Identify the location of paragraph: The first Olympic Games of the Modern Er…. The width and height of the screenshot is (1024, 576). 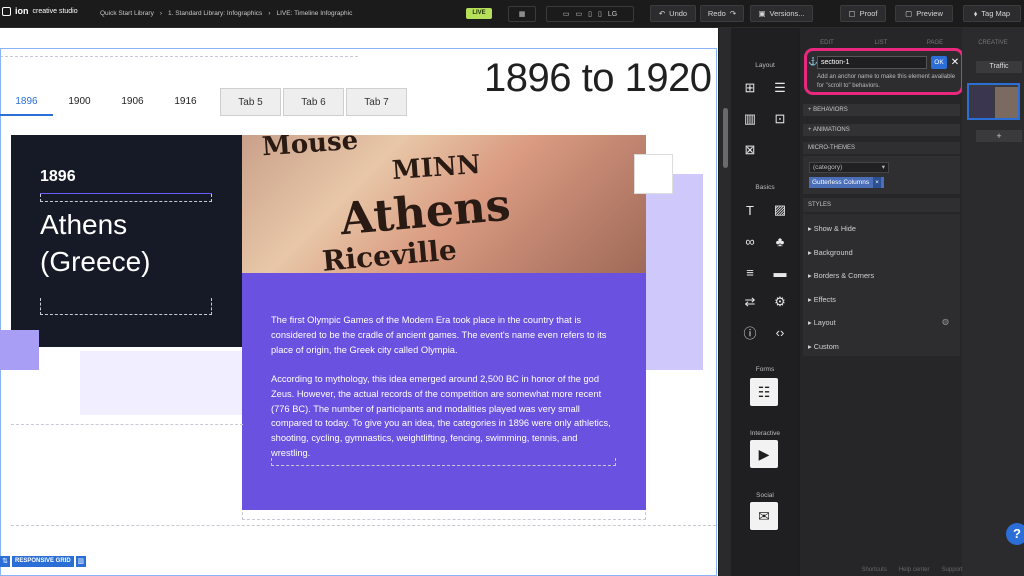
(443, 335).